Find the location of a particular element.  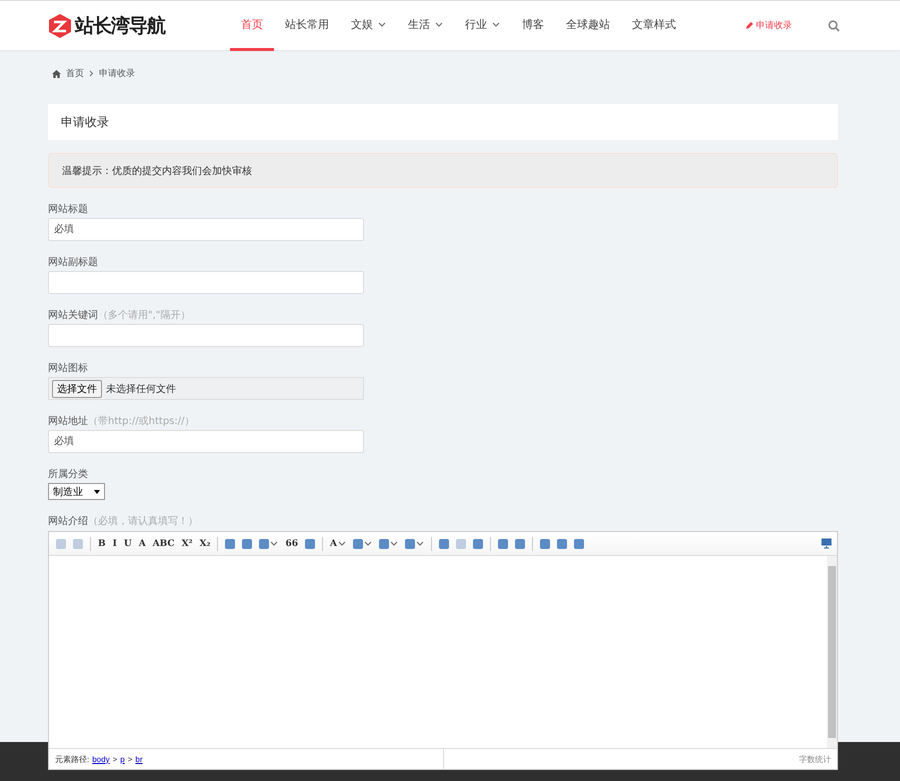

page-title: 申请收录 is located at coordinates (443, 122).